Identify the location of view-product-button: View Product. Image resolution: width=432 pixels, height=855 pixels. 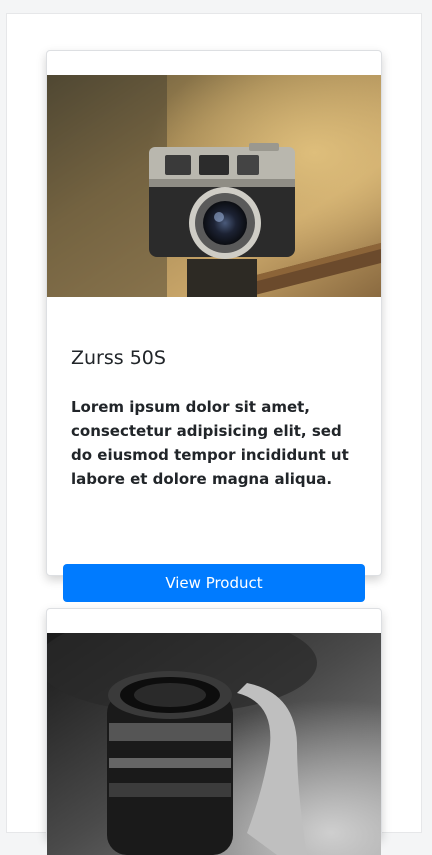
(214, 583).